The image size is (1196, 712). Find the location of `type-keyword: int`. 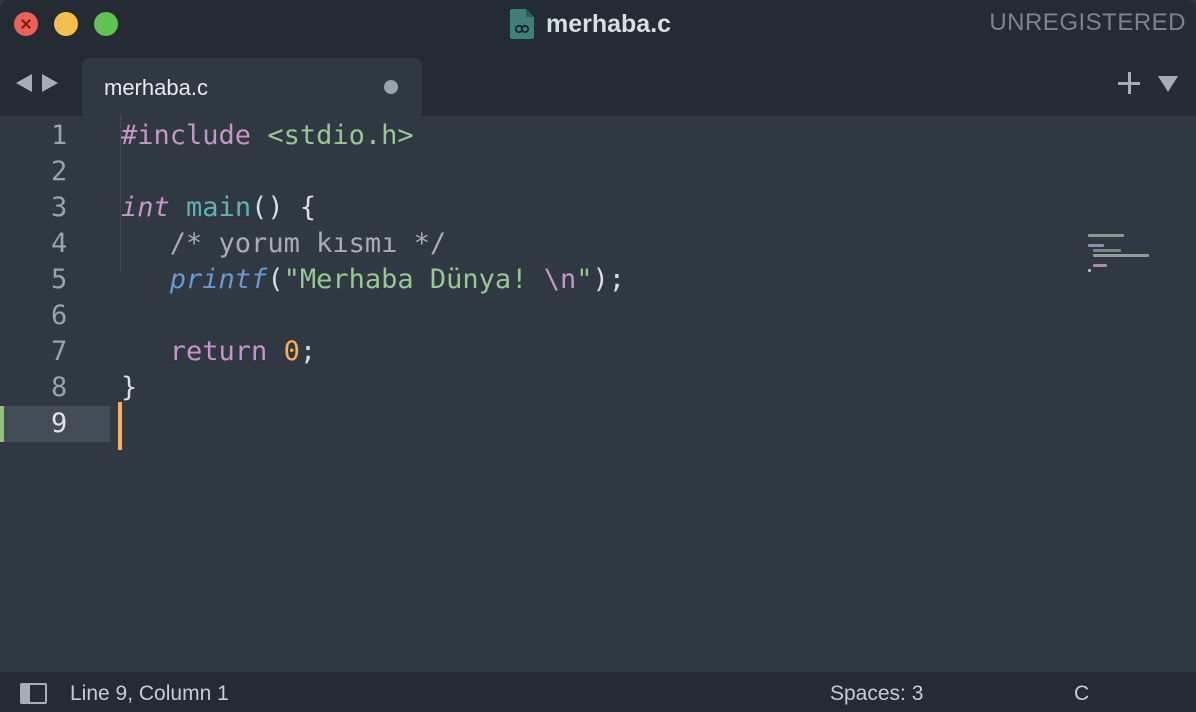

type-keyword: int is located at coordinates (145, 207).